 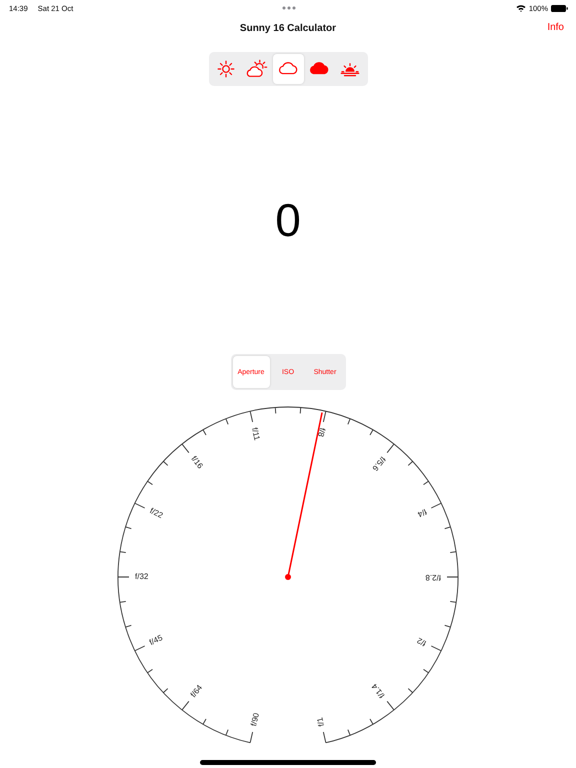 What do you see at coordinates (422, 512) in the screenshot?
I see `scale-label: f/4` at bounding box center [422, 512].